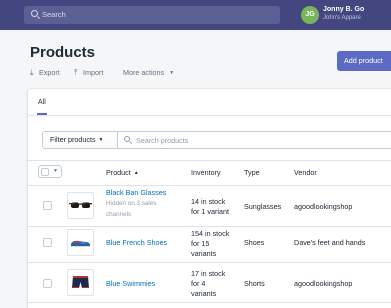 This screenshot has width=391, height=308. Describe the element at coordinates (310, 15) in the screenshot. I see `avatar: JG` at that location.